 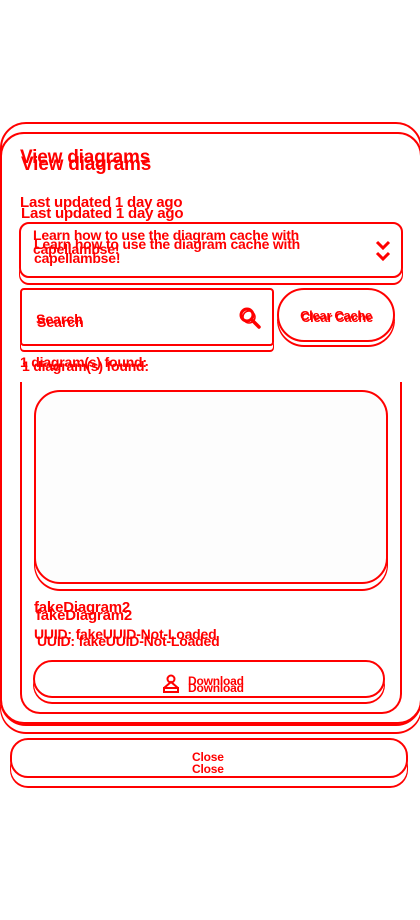 I want to click on chevron-down-icon, so click(x=383, y=251).